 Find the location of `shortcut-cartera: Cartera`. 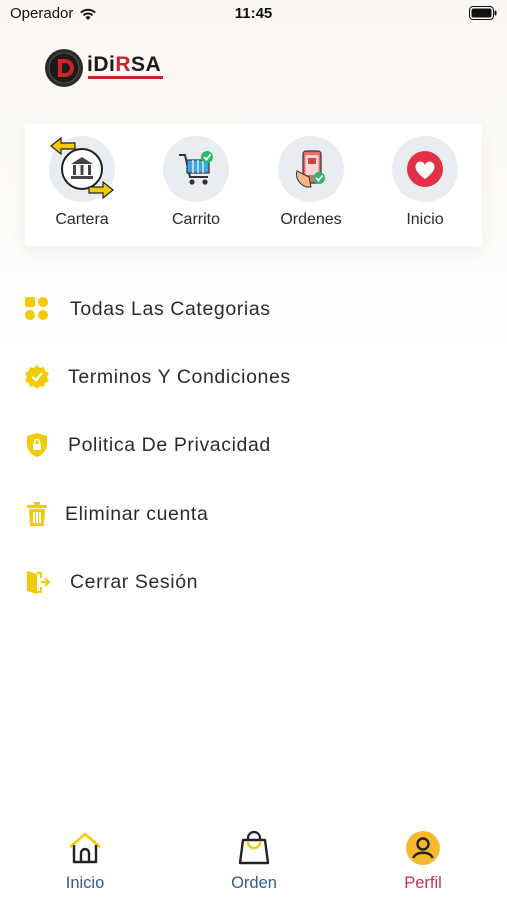

shortcut-cartera: Cartera is located at coordinates (82, 182).